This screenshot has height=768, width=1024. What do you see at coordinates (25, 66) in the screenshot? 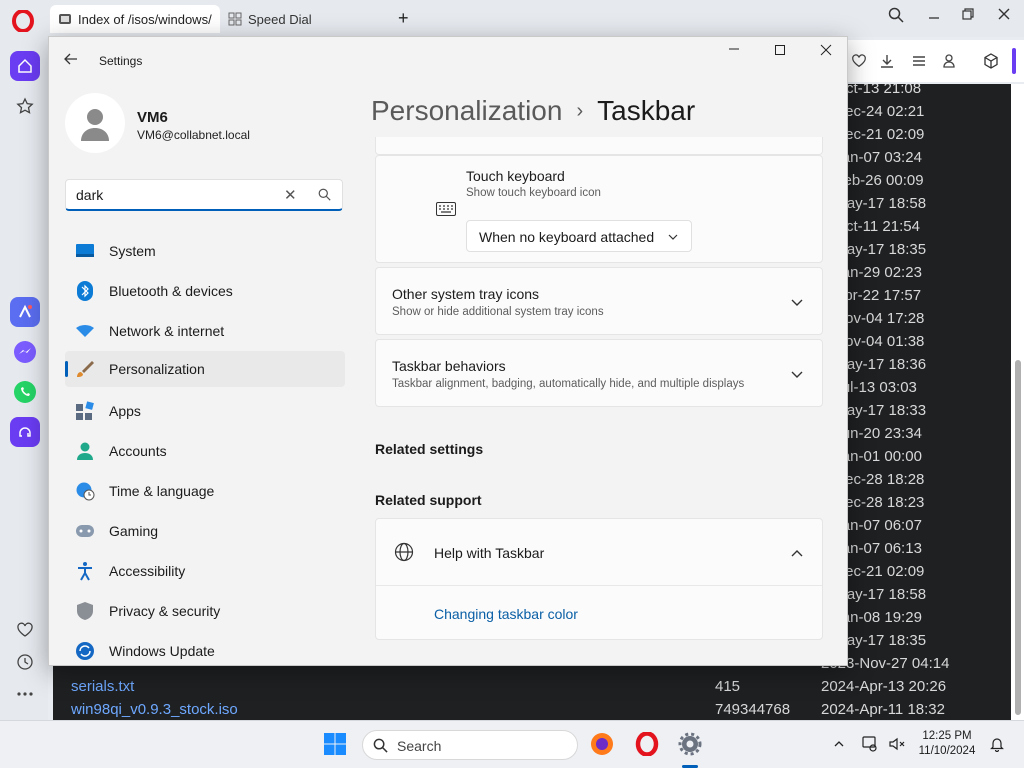
I see `home-icon` at bounding box center [25, 66].